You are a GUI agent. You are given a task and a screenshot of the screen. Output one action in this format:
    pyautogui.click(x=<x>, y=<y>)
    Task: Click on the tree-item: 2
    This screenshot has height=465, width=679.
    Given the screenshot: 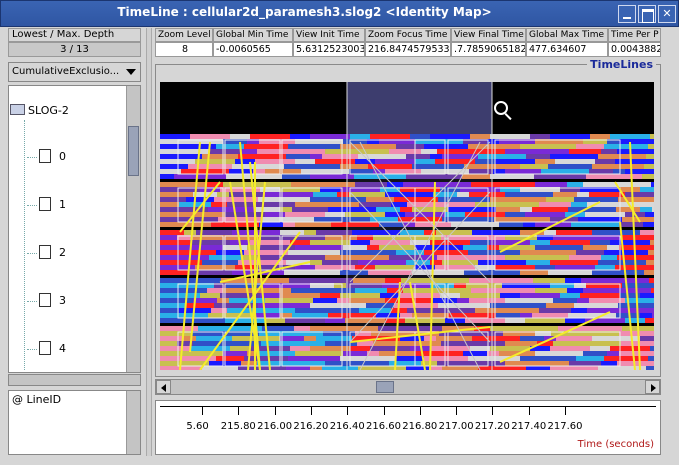 What is the action you would take?
    pyautogui.click(x=46, y=252)
    